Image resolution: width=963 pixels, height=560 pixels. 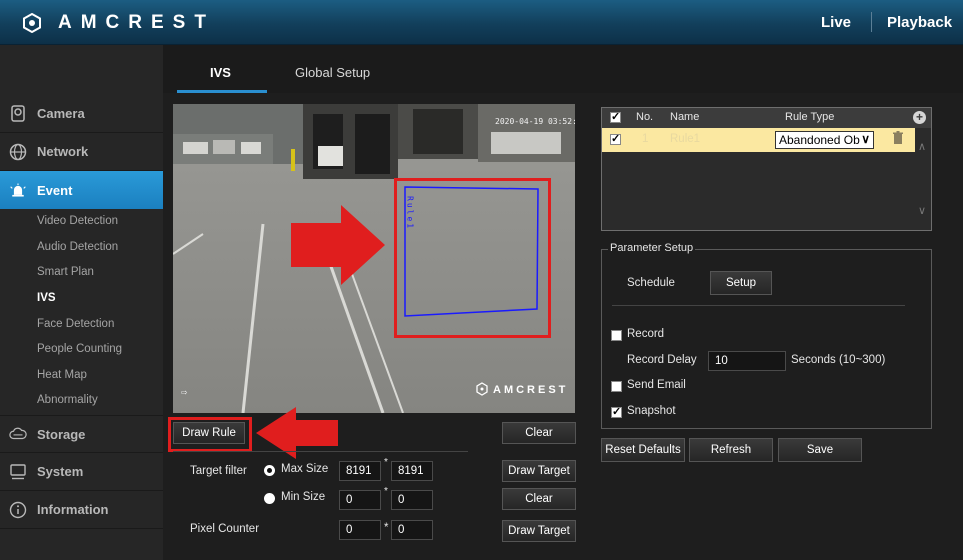 I want to click on draw-target-pixel-button: Draw Target, so click(x=539, y=531).